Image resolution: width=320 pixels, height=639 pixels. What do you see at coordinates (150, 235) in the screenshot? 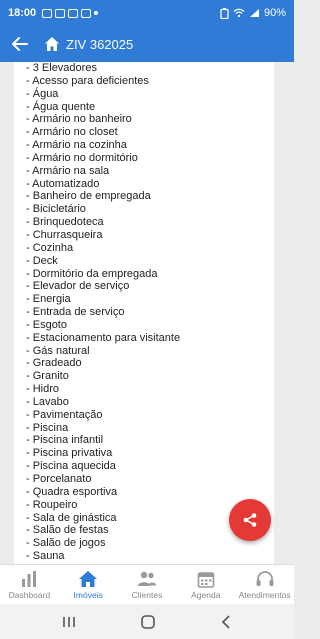
I see `feature-item: Churrasqueira` at bounding box center [150, 235].